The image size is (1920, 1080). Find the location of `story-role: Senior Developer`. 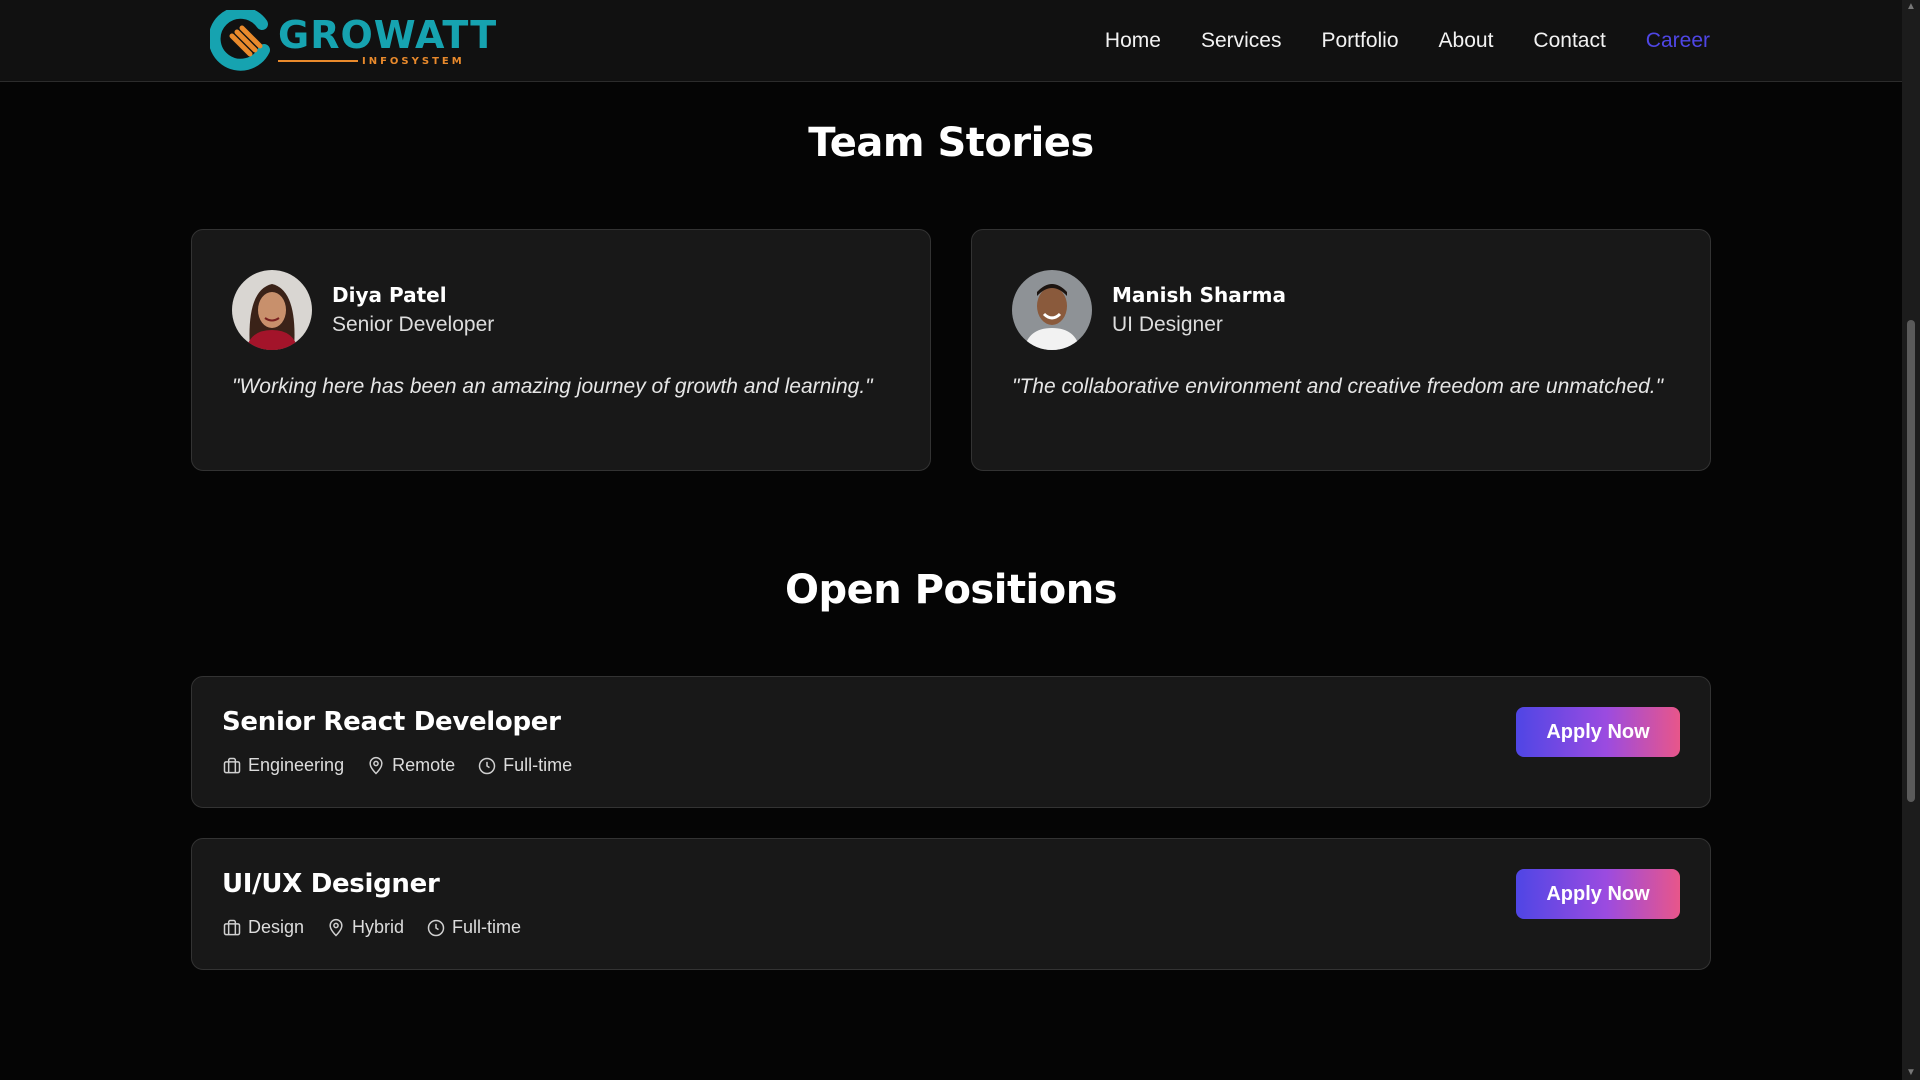

story-role: Senior Developer is located at coordinates (413, 324).